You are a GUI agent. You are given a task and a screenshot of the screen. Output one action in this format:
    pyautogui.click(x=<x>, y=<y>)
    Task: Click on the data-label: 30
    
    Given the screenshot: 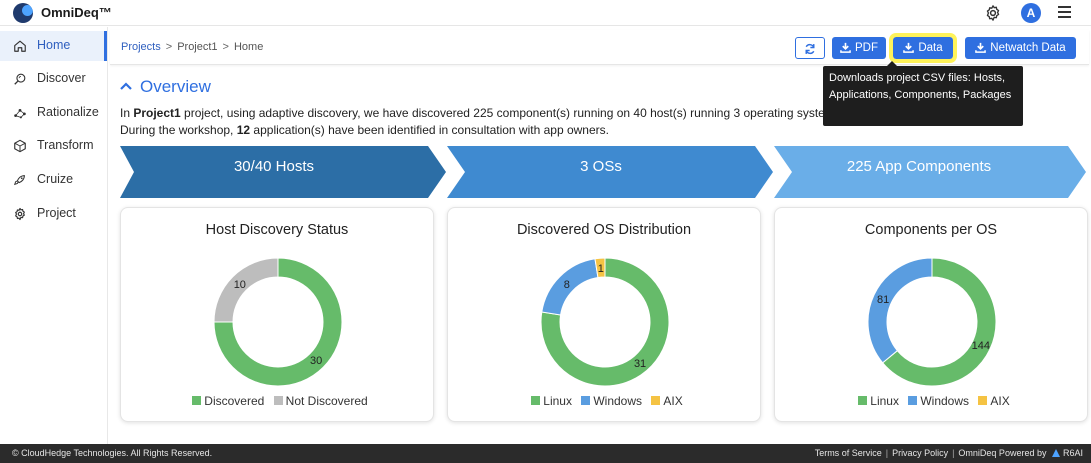 What is the action you would take?
    pyautogui.click(x=316, y=361)
    